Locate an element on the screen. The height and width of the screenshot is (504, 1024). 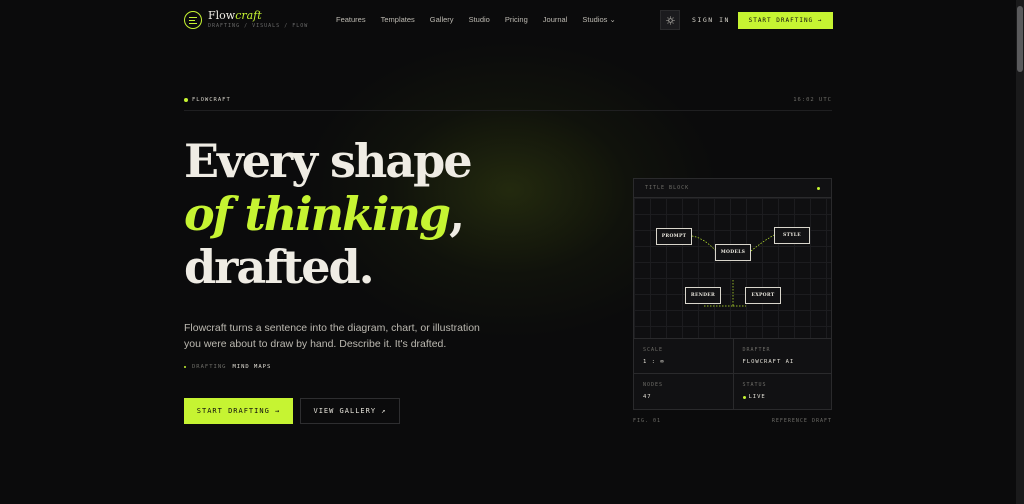
logo: Flowcraft DRAFTING / VISUALS / FLOW is located at coordinates (246, 19).